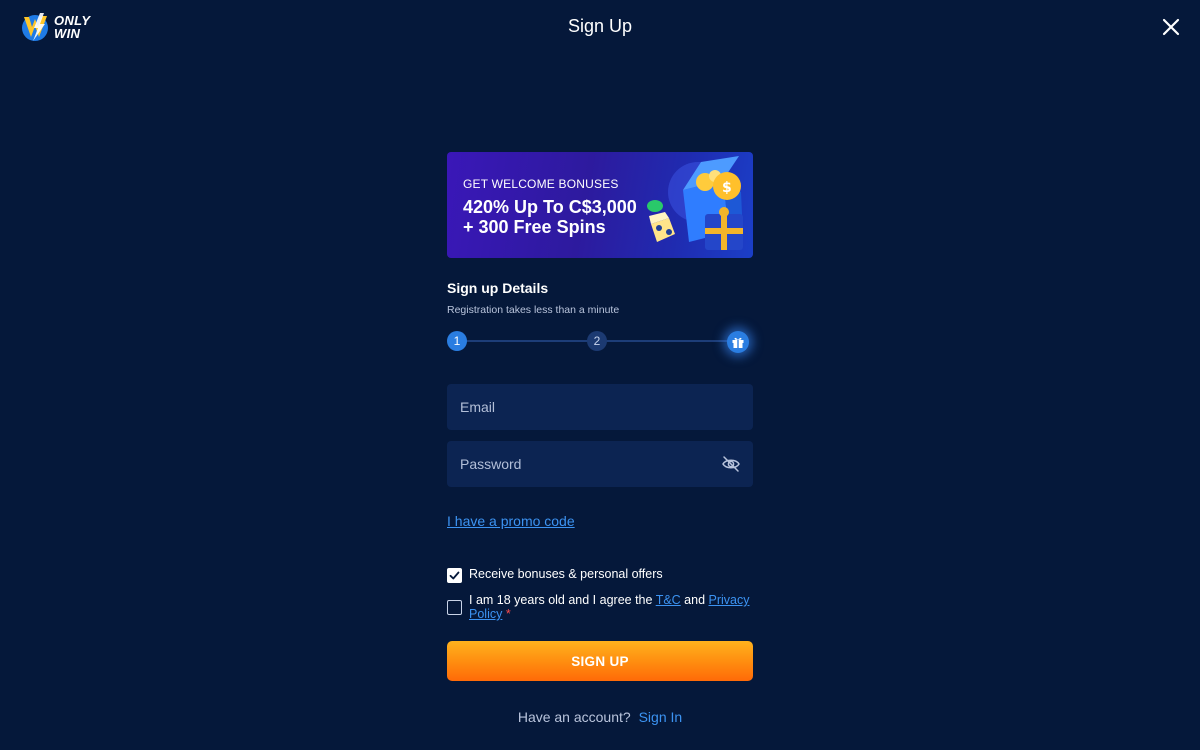 Image resolution: width=1200 pixels, height=750 pixels. Describe the element at coordinates (668, 600) in the screenshot. I see `terms-link: T&C` at that location.